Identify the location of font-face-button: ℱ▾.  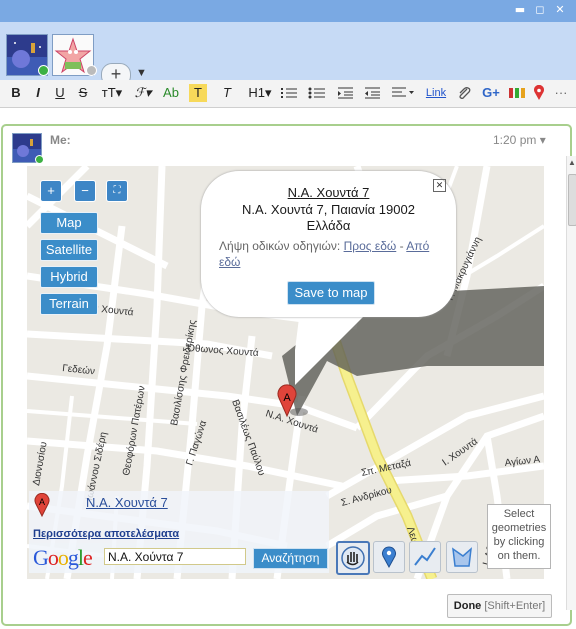
(143, 93).